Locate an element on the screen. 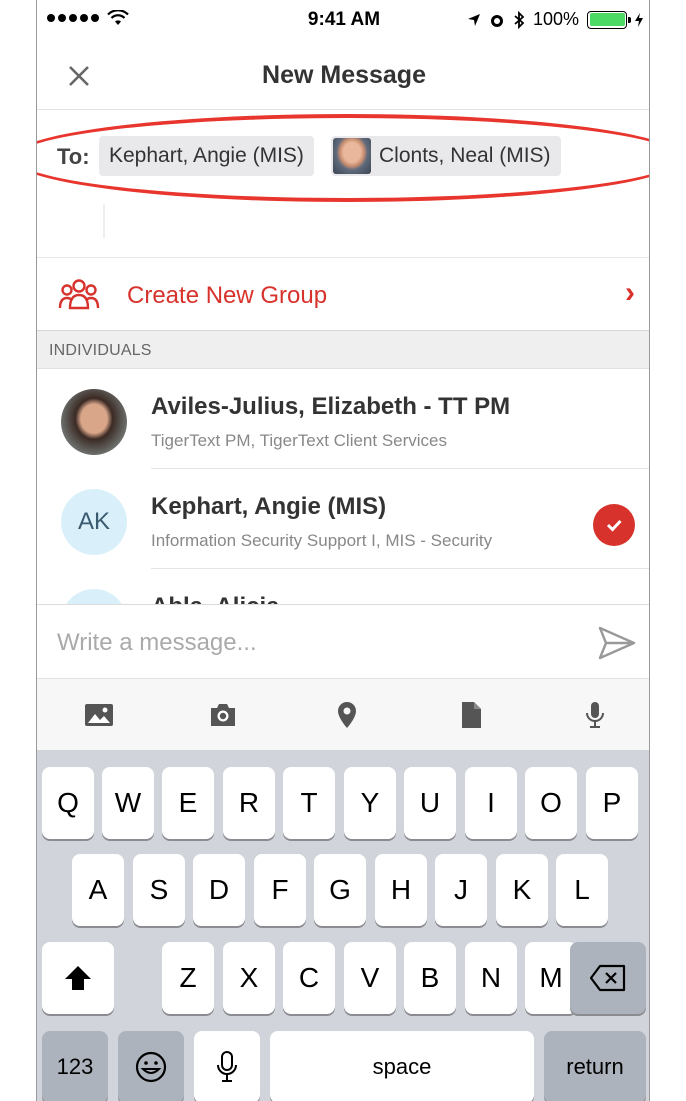  dictation-key is located at coordinates (227, 1066).